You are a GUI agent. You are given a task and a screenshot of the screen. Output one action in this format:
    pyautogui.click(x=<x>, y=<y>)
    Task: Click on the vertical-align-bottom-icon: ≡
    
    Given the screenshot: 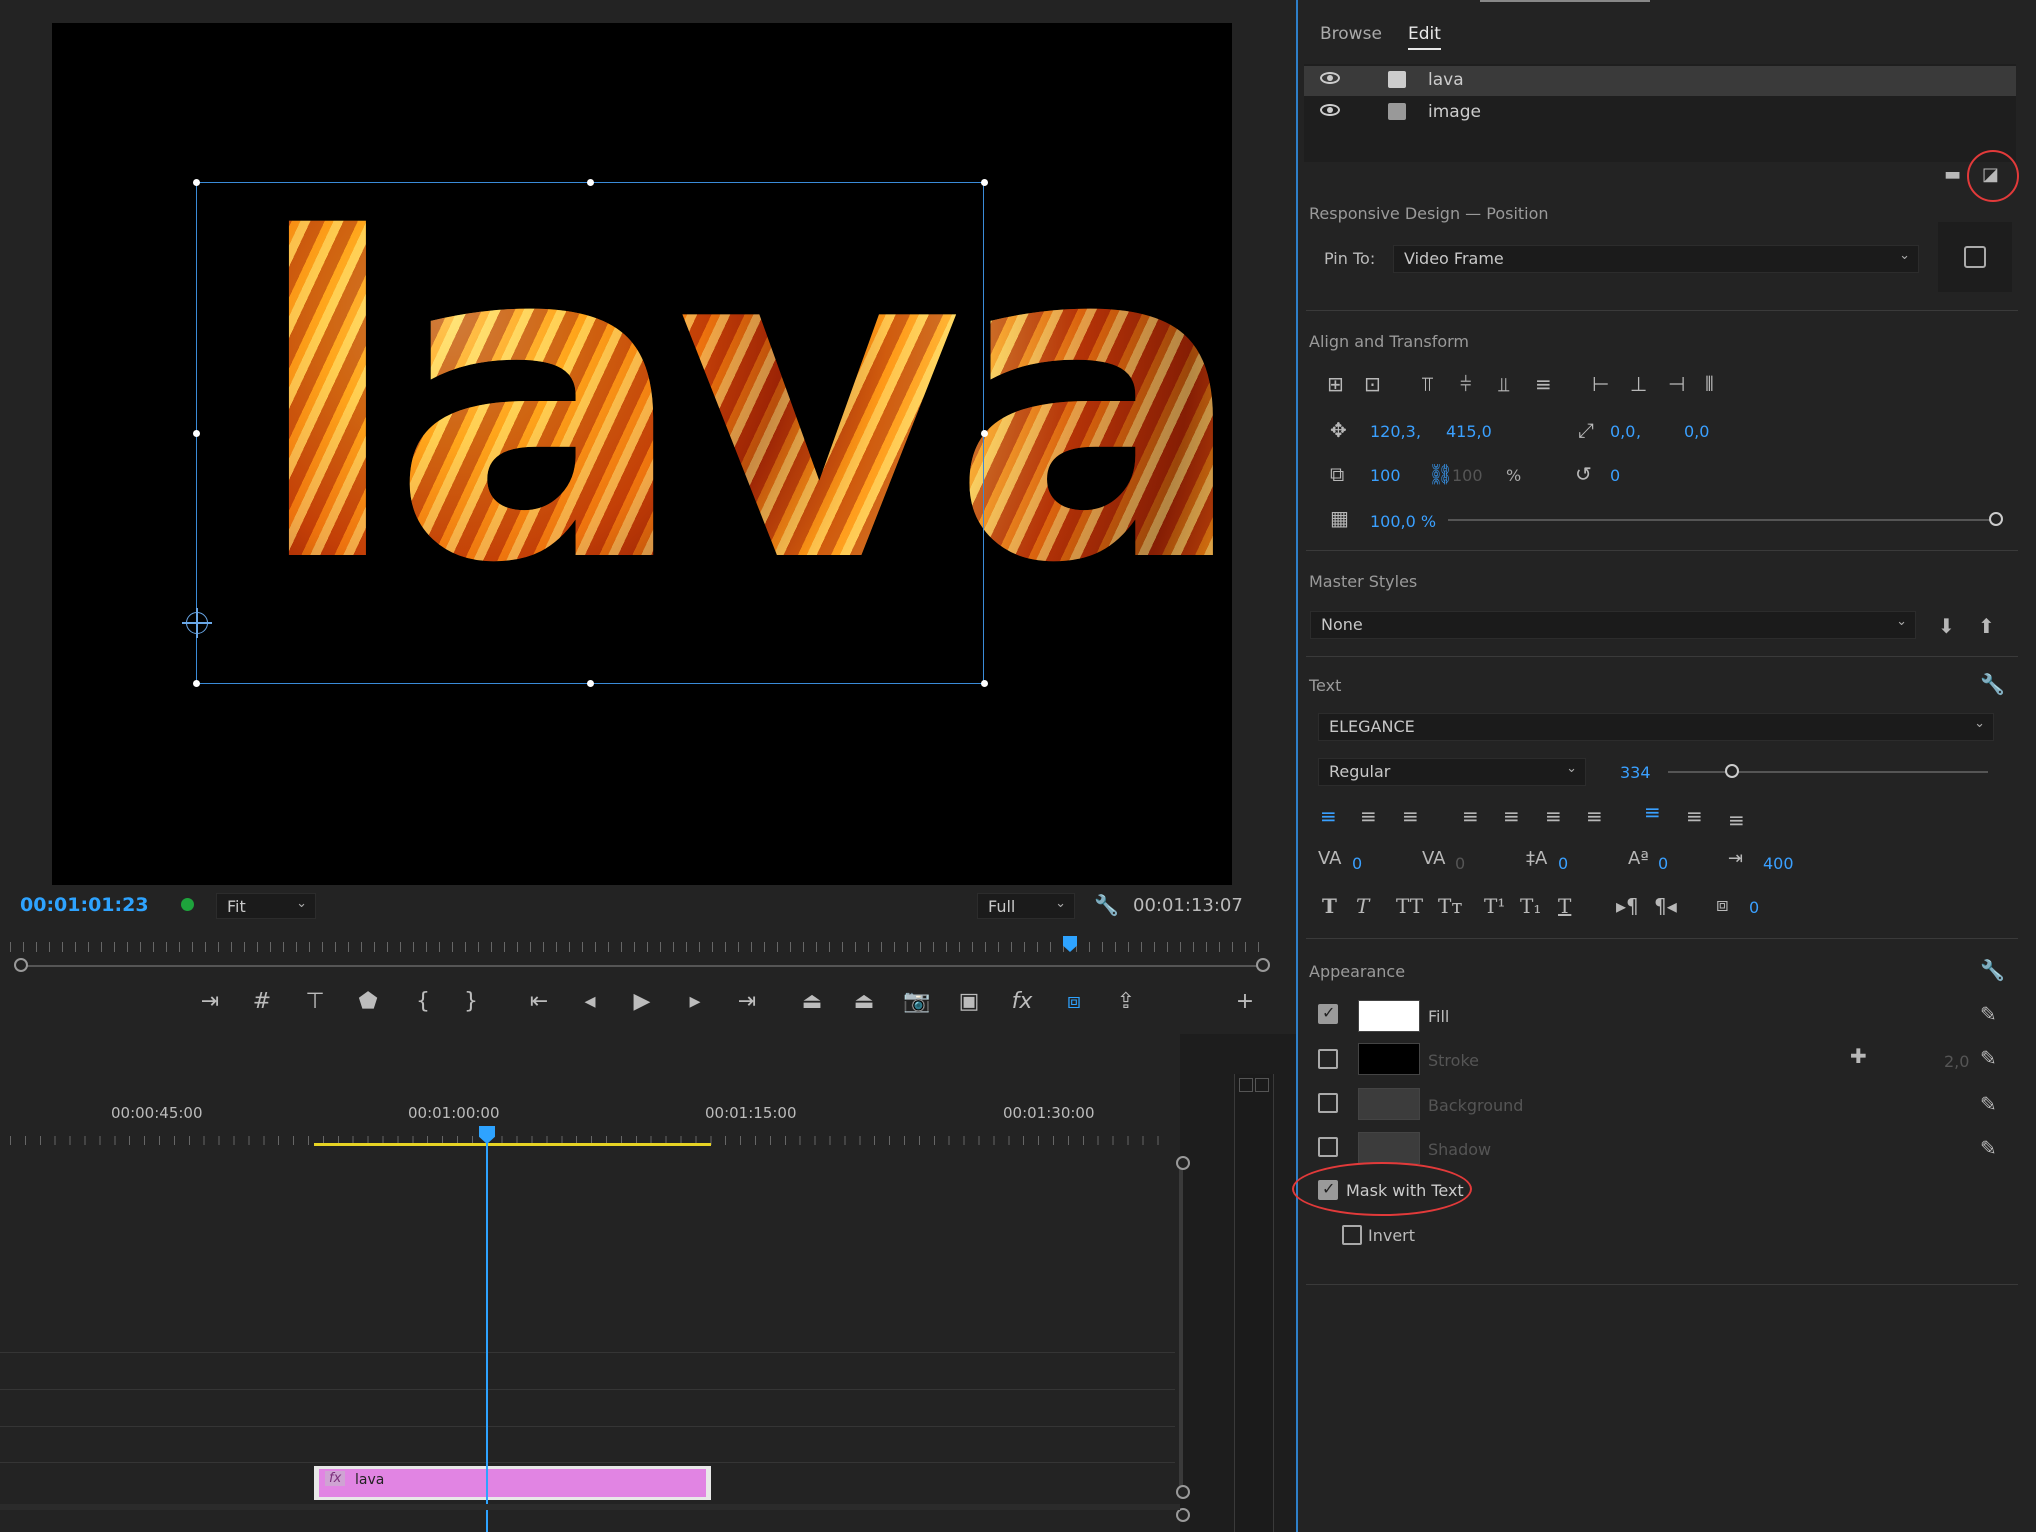 What is the action you would take?
    pyautogui.click(x=1736, y=820)
    